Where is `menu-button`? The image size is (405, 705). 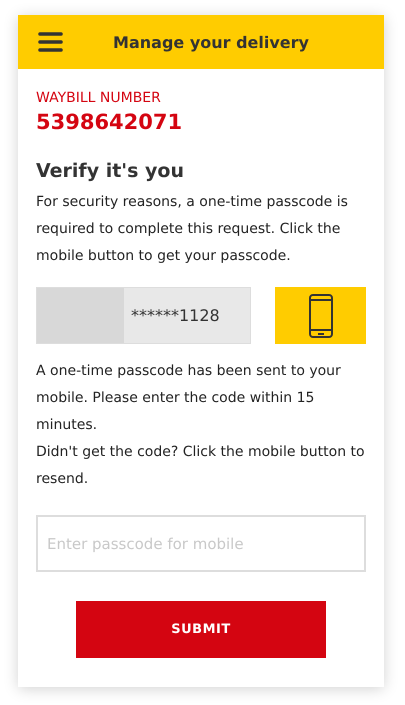 menu-button is located at coordinates (50, 42).